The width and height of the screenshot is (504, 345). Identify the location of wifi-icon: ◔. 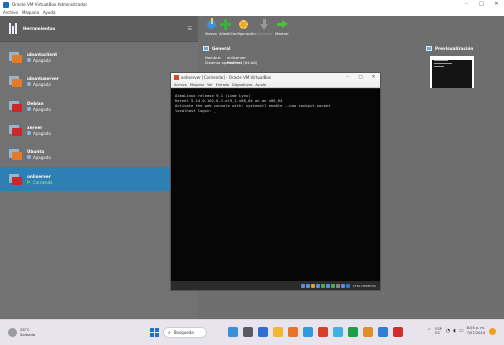
(448, 331).